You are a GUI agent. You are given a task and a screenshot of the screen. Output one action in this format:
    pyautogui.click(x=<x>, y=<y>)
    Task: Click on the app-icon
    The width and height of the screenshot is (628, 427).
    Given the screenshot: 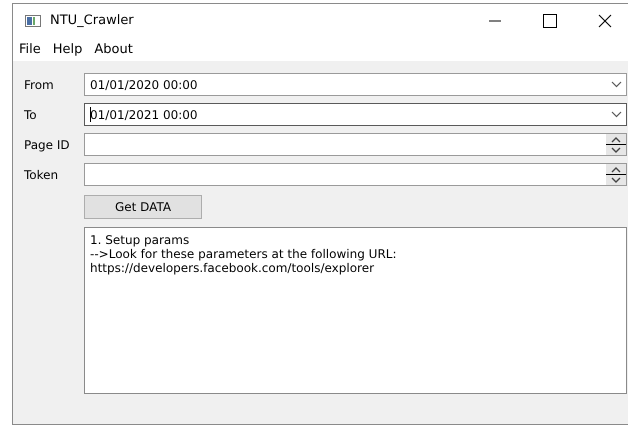 What is the action you would take?
    pyautogui.click(x=33, y=20)
    